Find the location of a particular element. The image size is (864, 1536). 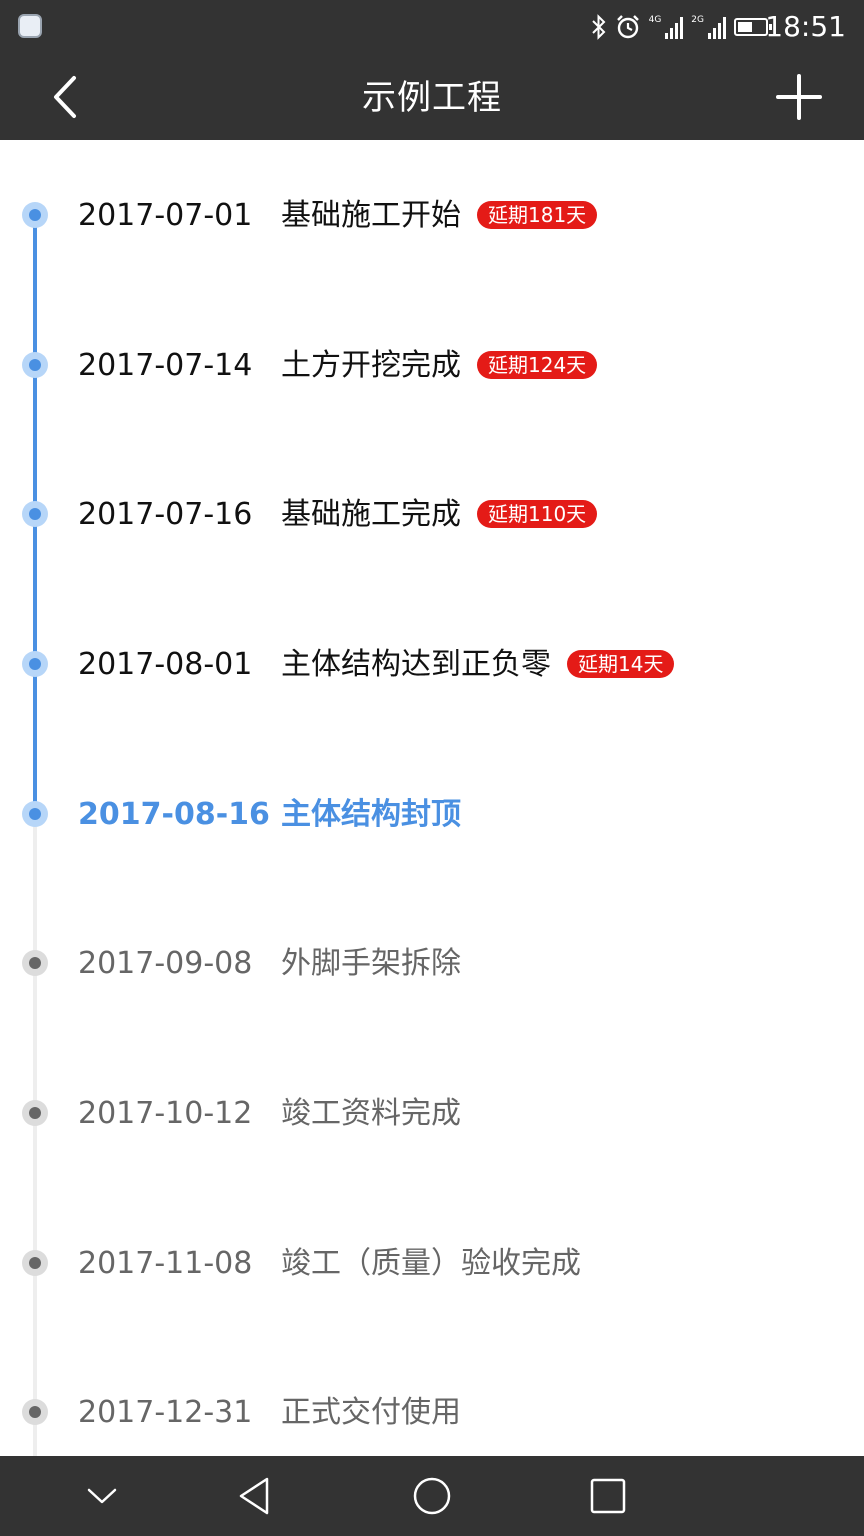

home-button is located at coordinates (432, 1496).